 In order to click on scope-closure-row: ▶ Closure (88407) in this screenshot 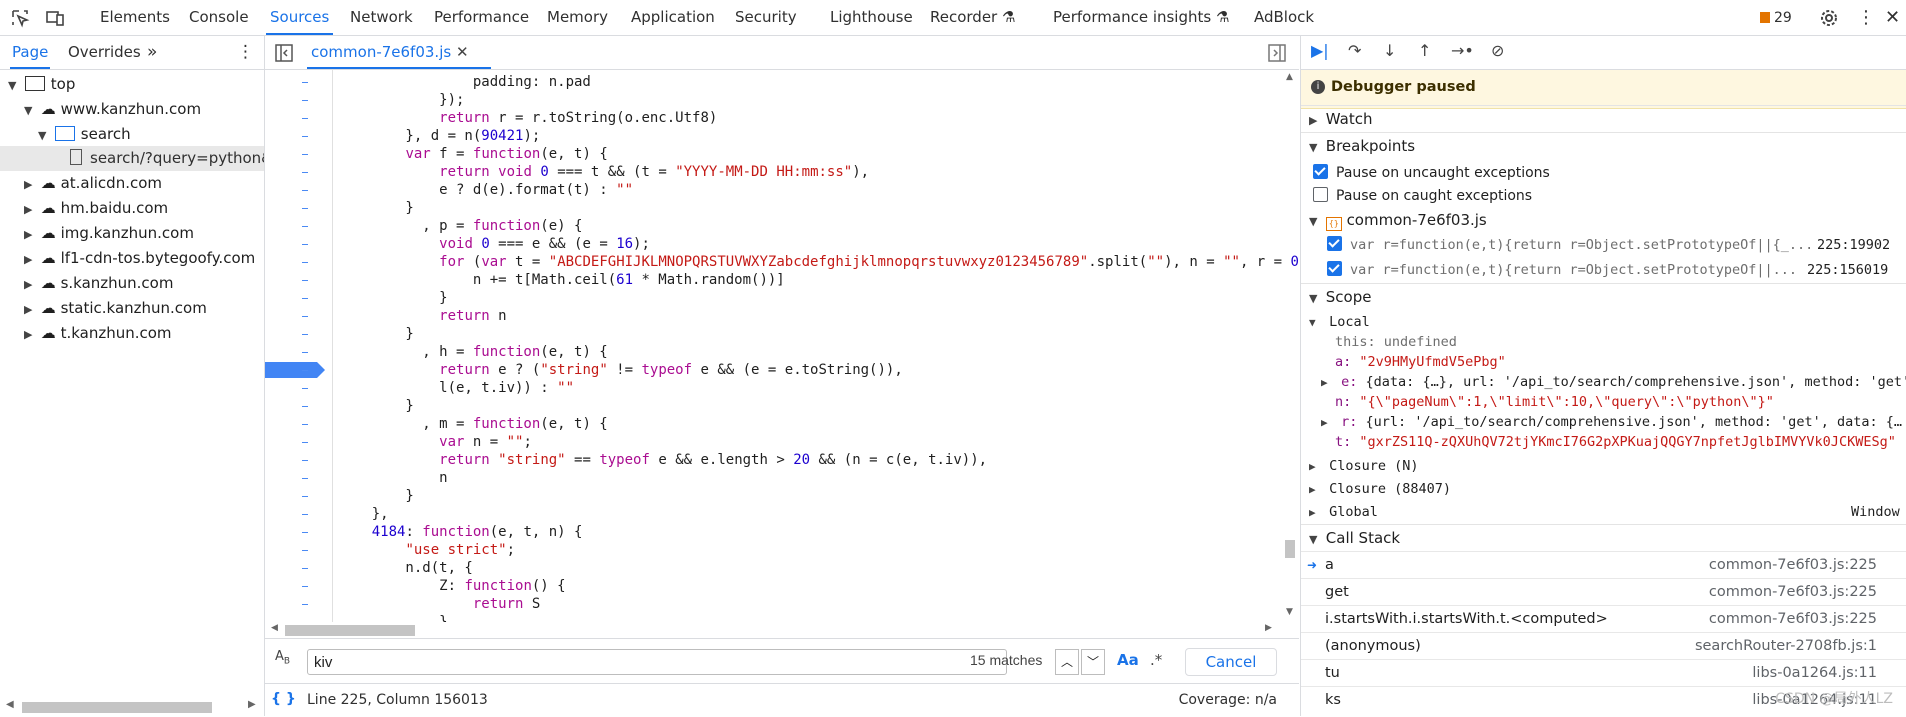, I will do `click(1607, 489)`.